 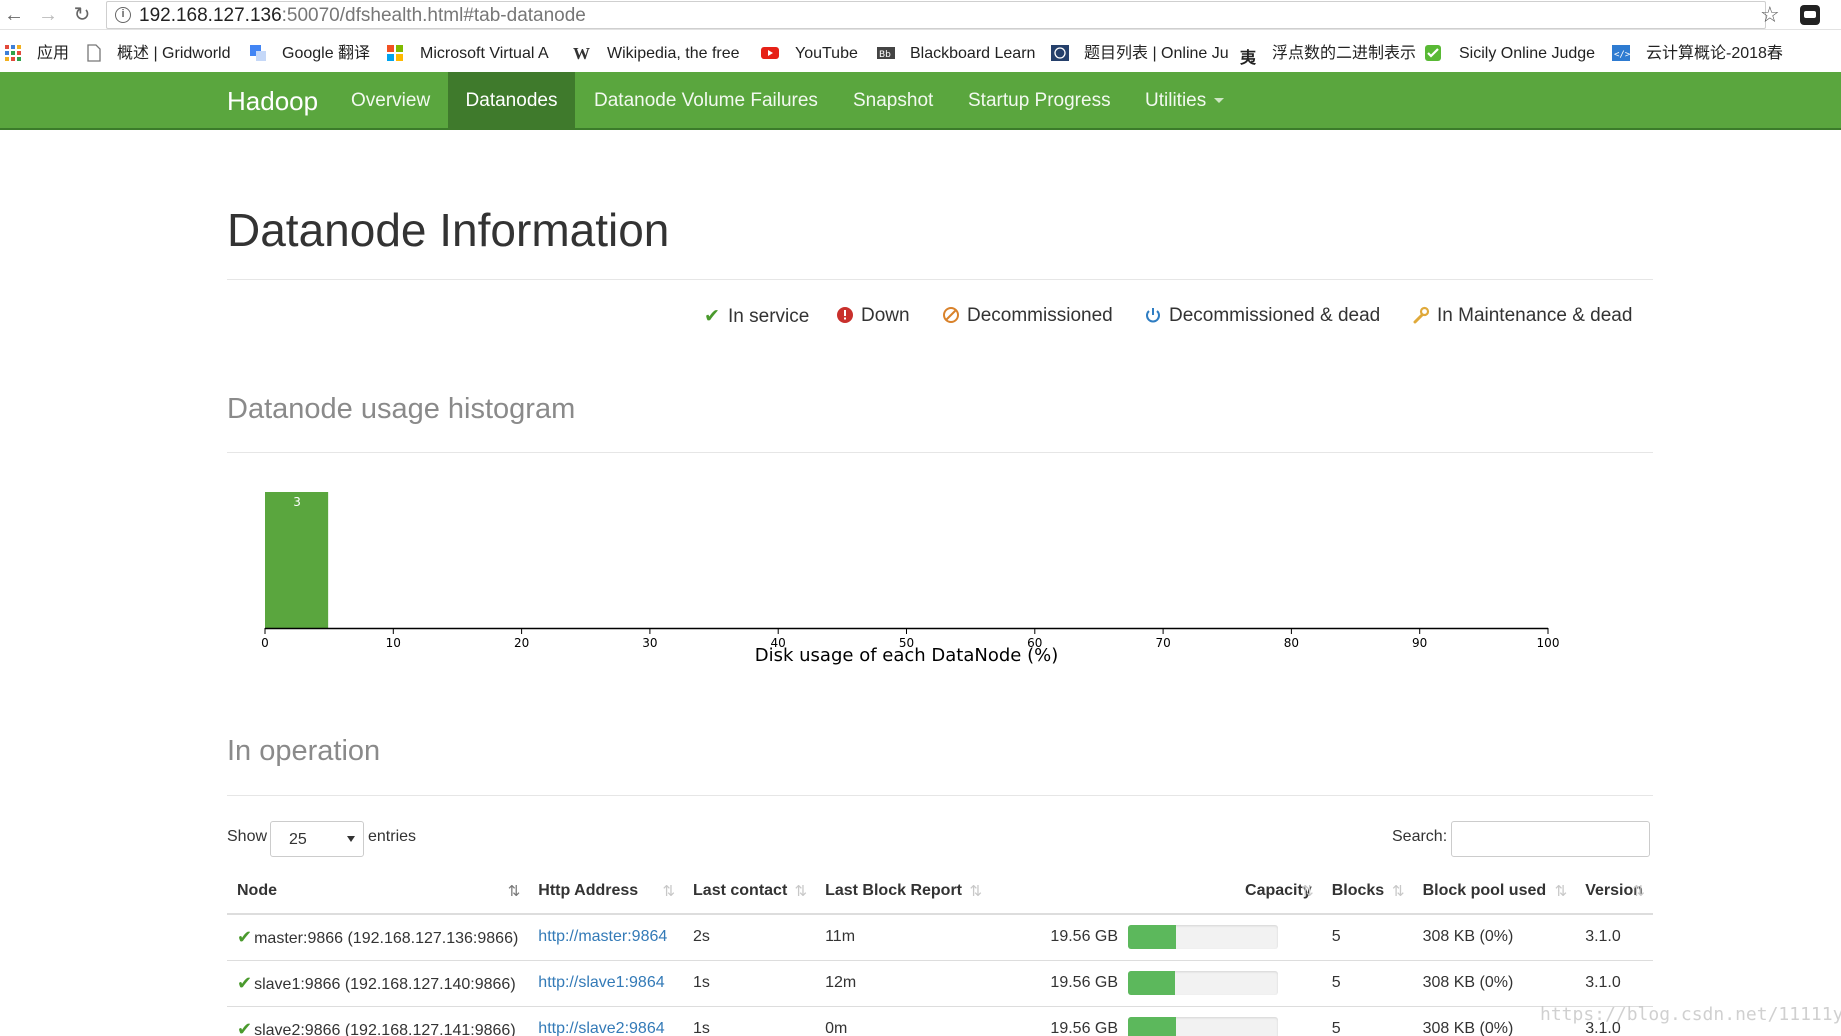 I want to click on blog-icon: 夷, so click(x=1248, y=58).